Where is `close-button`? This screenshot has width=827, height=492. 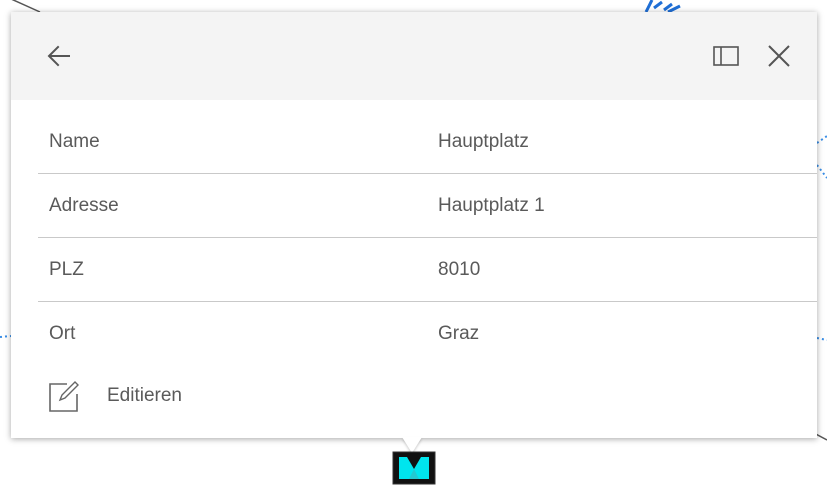 close-button is located at coordinates (779, 56).